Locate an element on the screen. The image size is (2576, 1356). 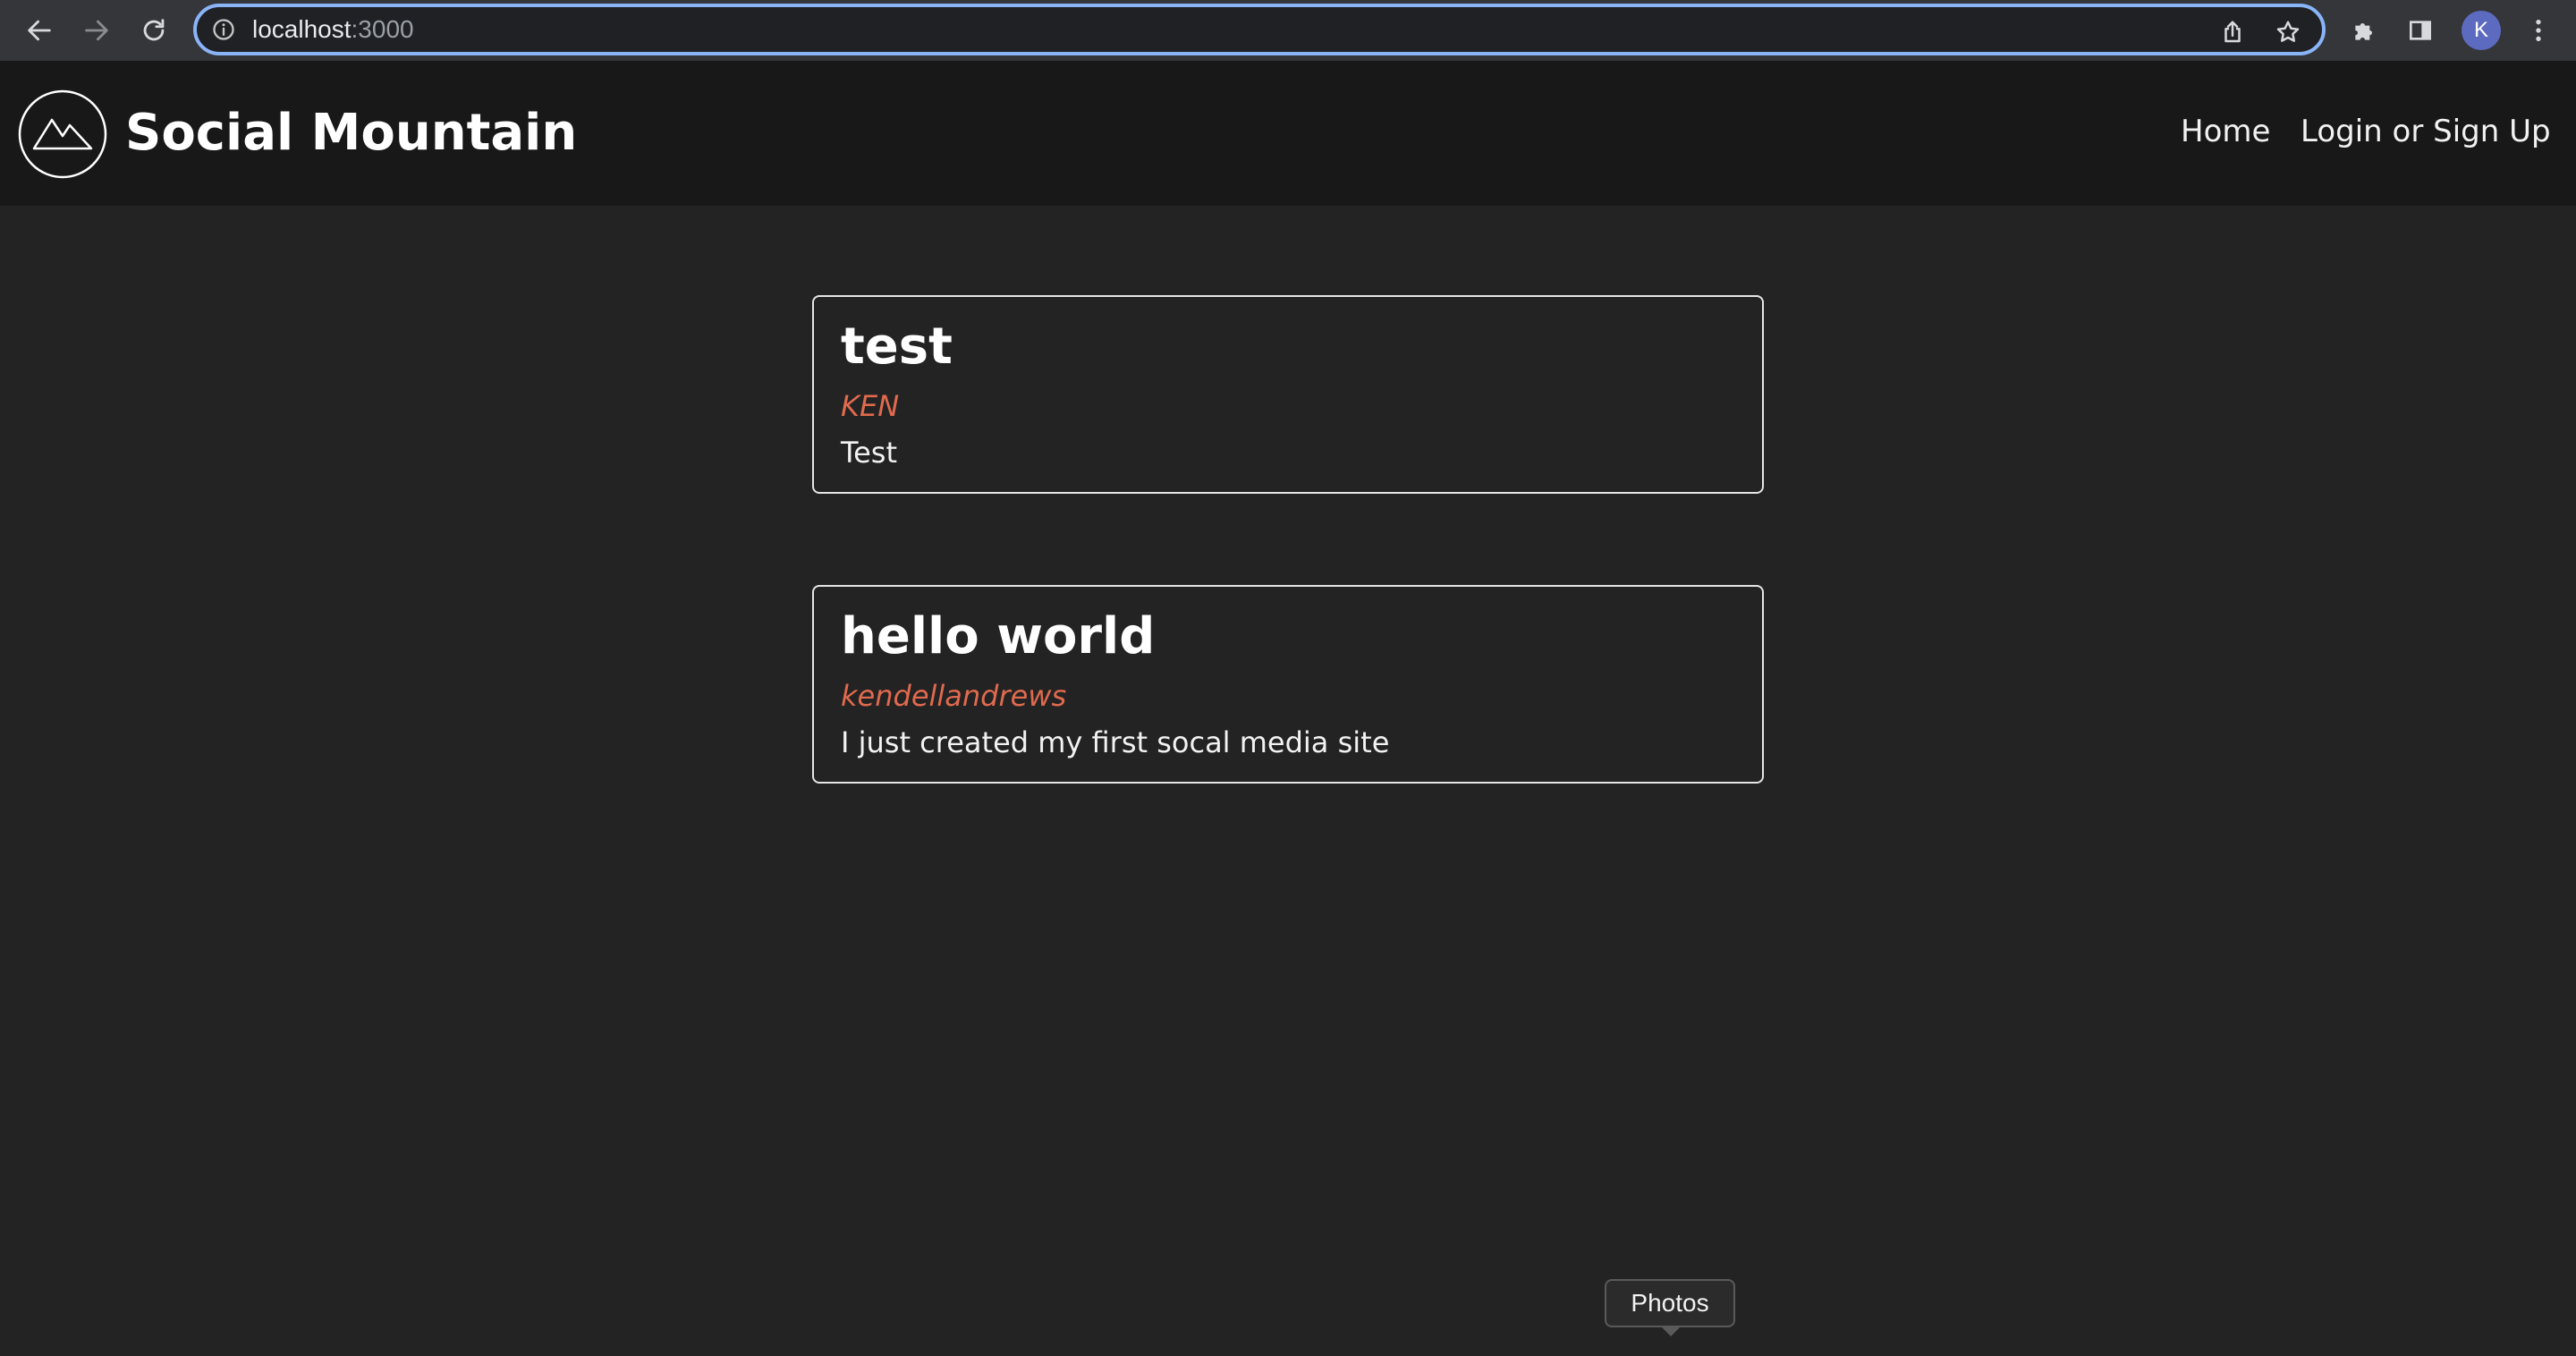
forward-button is located at coordinates (96, 31).